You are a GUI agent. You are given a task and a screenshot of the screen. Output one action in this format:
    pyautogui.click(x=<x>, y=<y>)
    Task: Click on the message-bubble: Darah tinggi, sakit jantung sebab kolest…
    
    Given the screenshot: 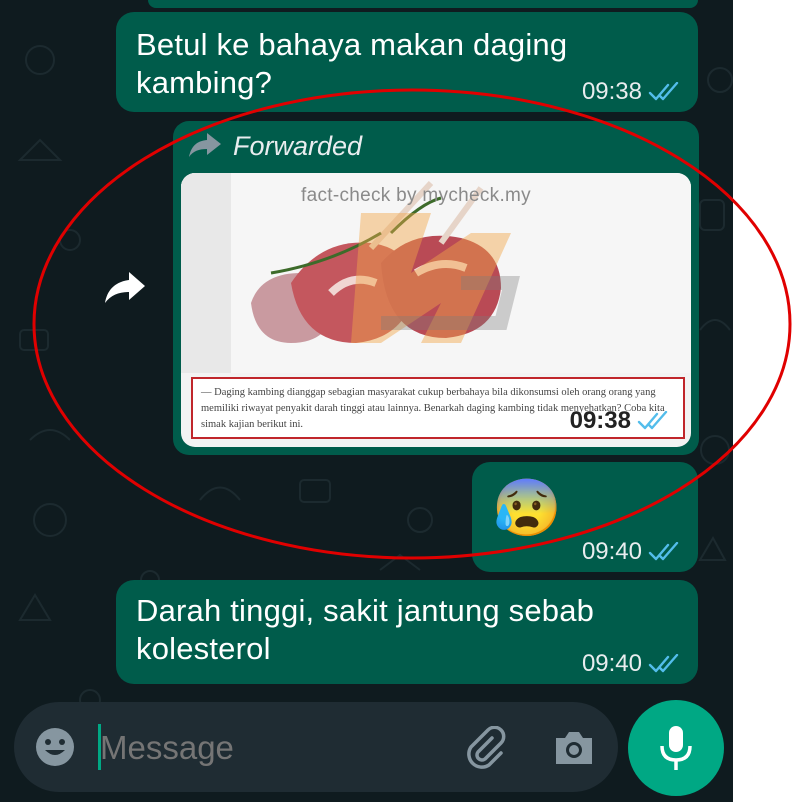 What is the action you would take?
    pyautogui.click(x=407, y=632)
    